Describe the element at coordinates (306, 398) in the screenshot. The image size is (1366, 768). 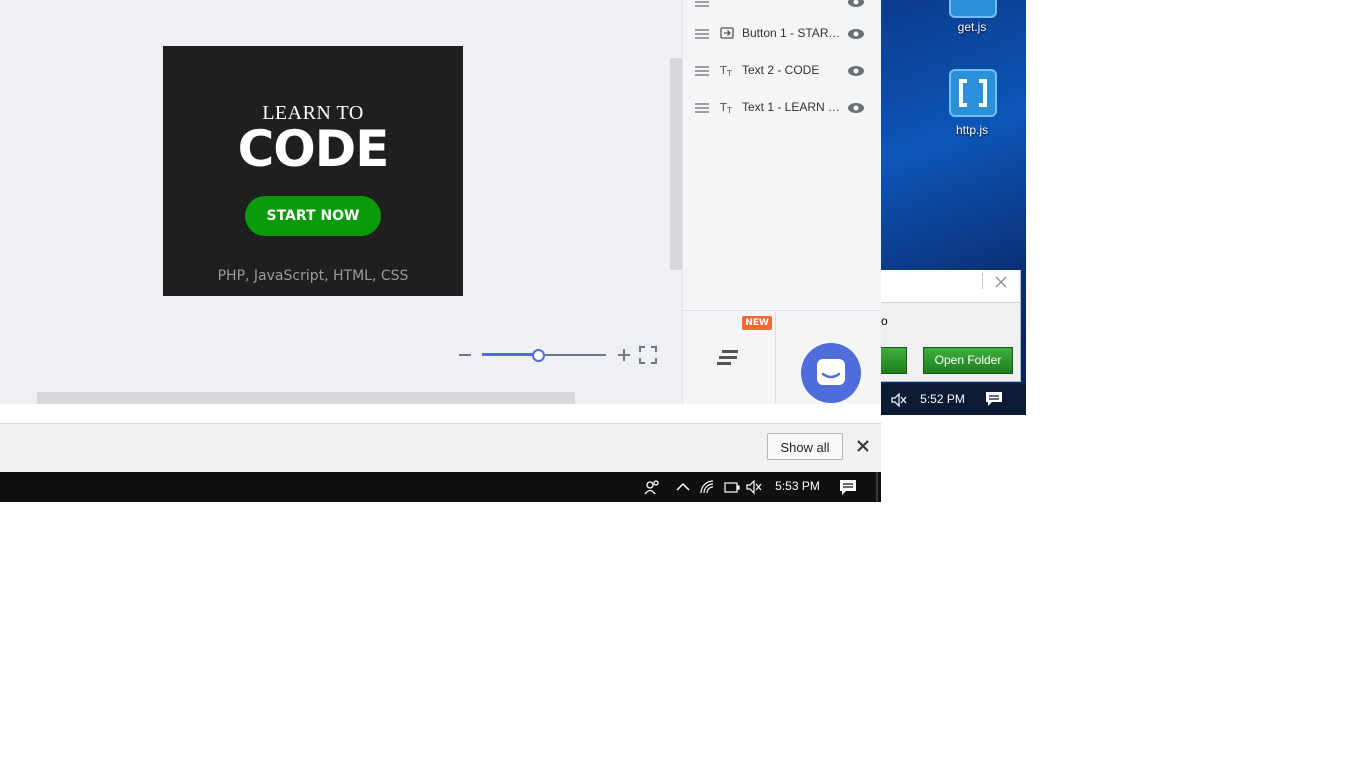
I see `horizontal-scrollbar` at that location.